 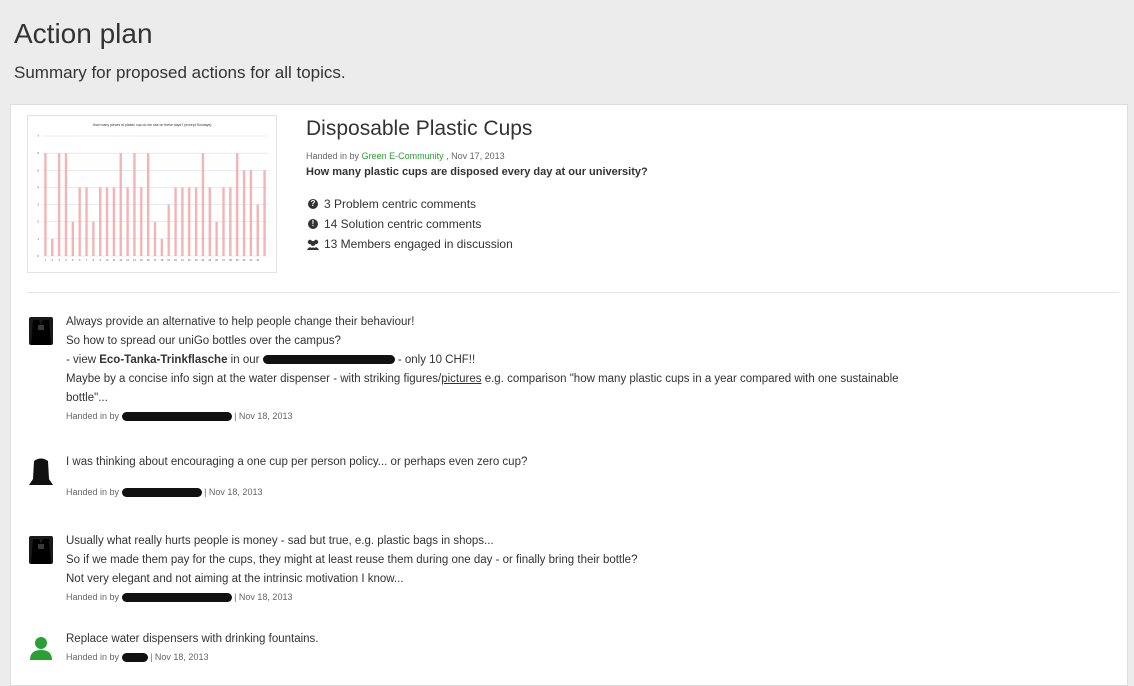 What do you see at coordinates (403, 224) in the screenshot?
I see `stat-label: 14 Solution centric comments` at bounding box center [403, 224].